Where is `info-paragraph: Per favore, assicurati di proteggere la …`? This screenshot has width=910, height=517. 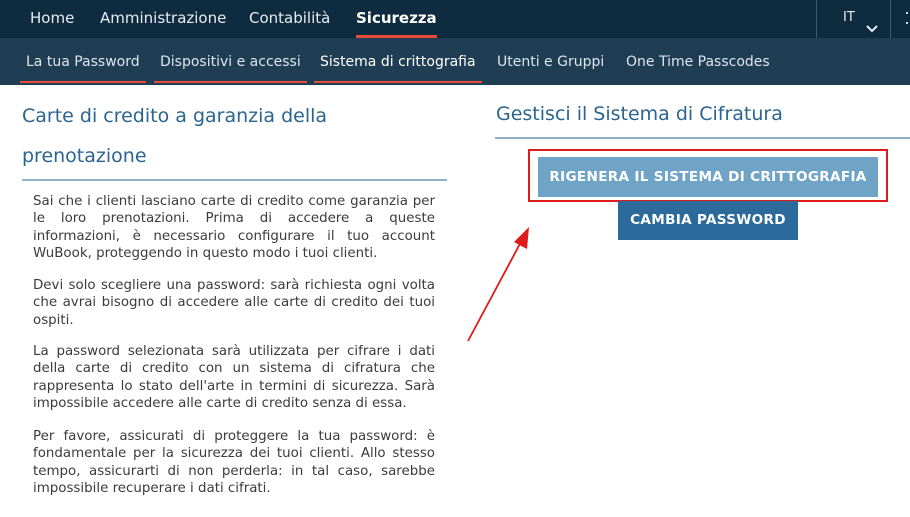 info-paragraph: Per favore, assicurati di proteggere la … is located at coordinates (234, 463).